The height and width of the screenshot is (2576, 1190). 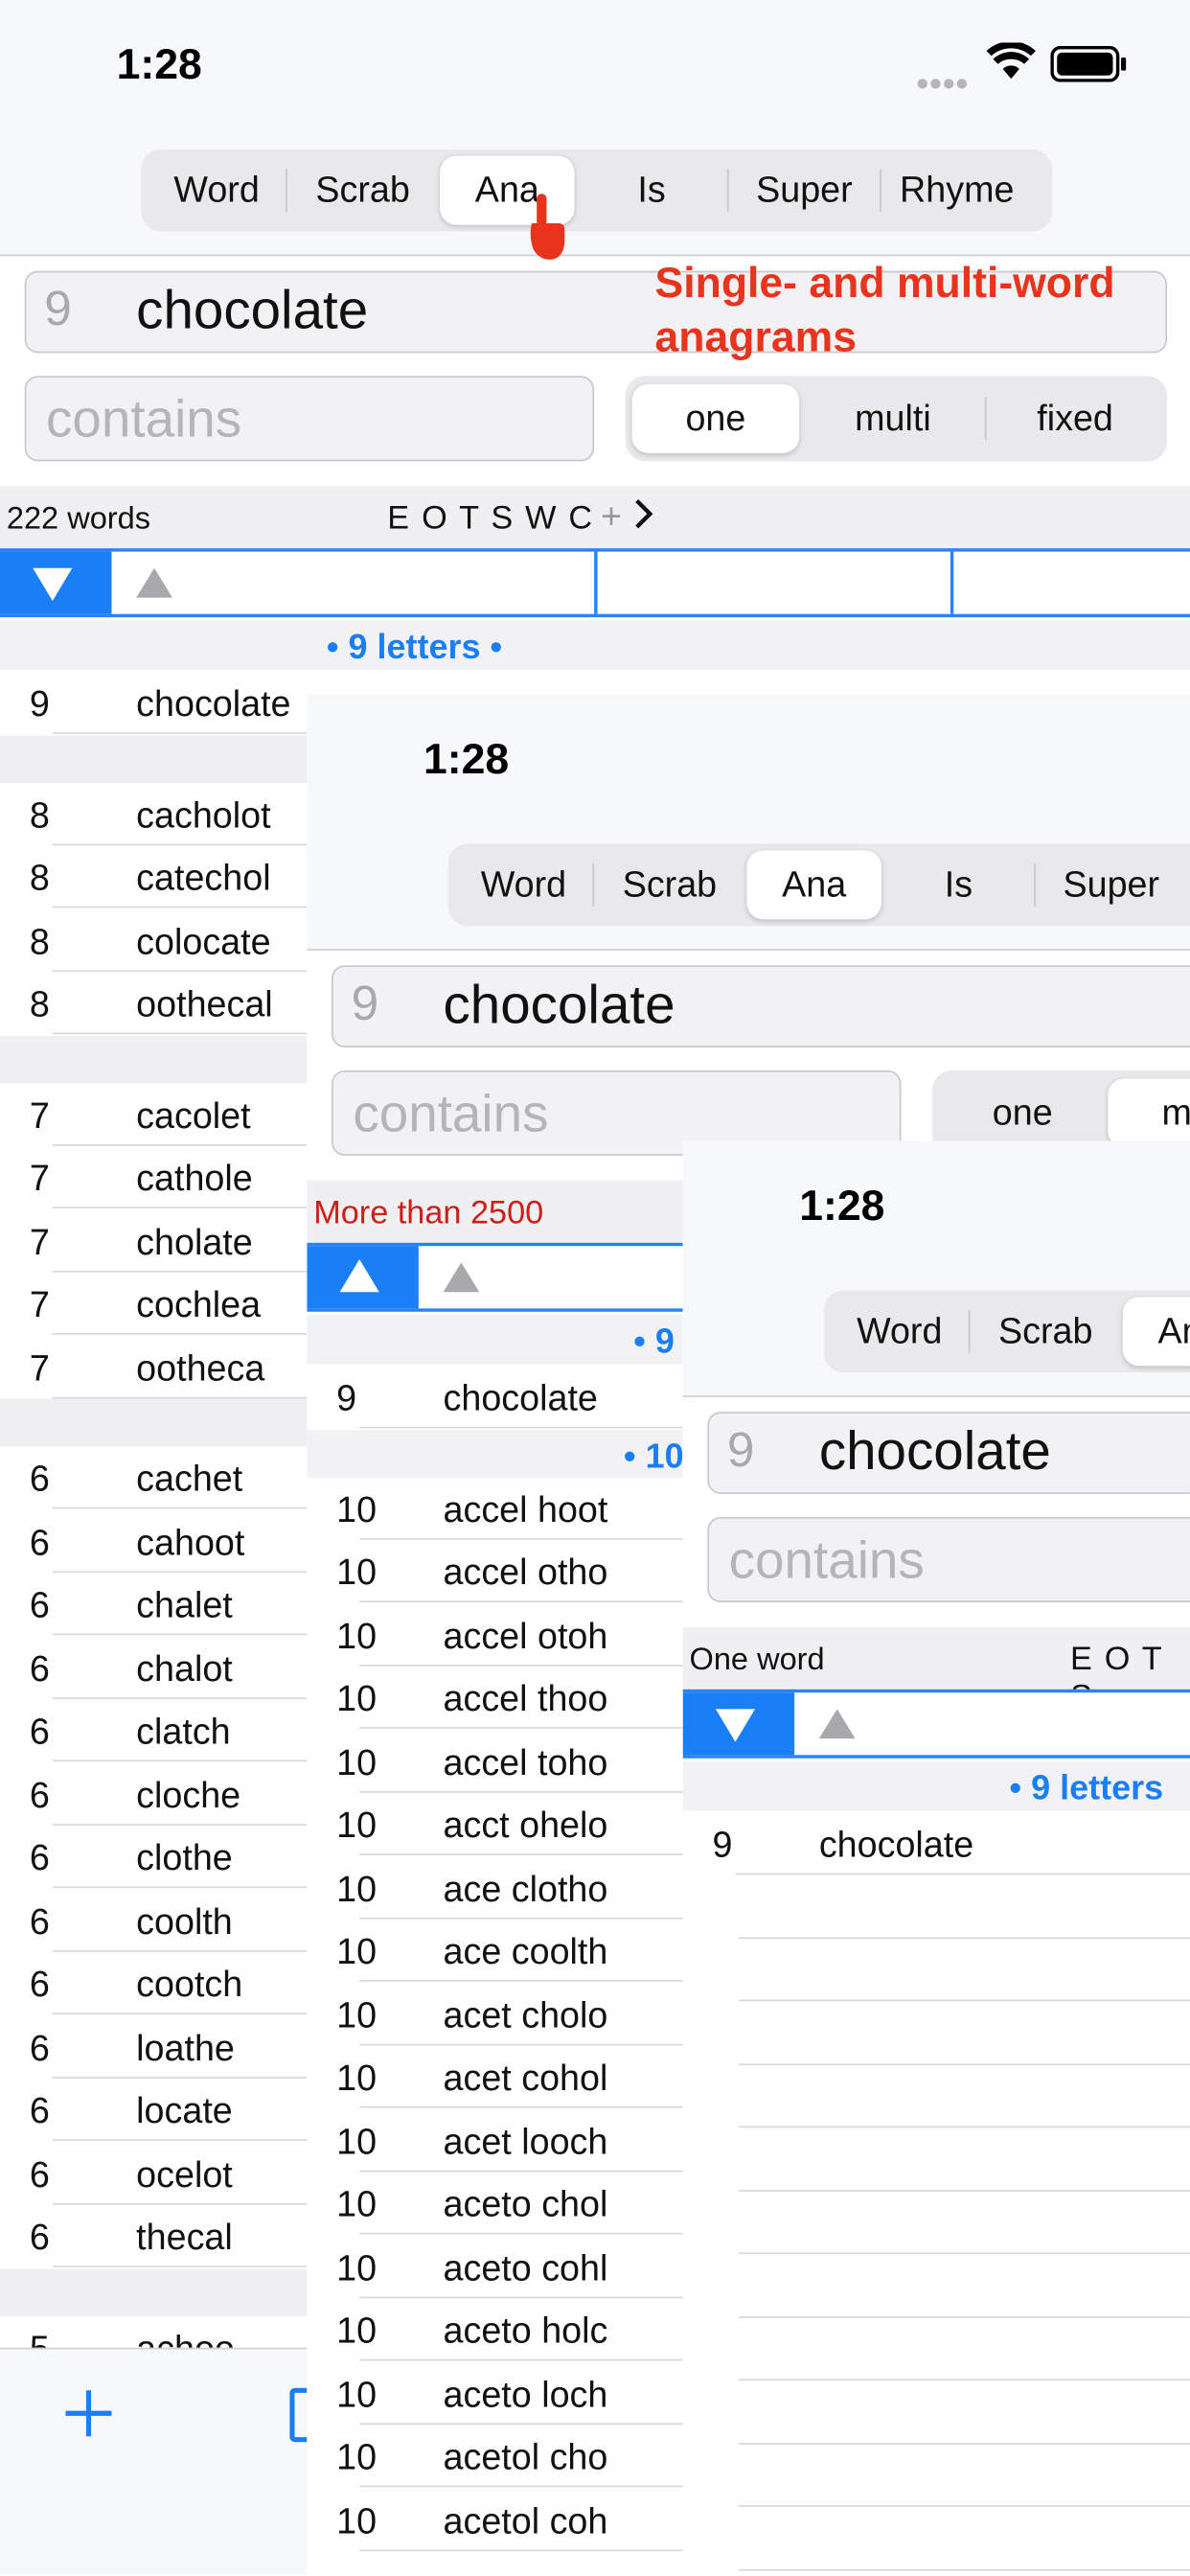 I want to click on tab-scrab: Scrab, so click(x=363, y=190).